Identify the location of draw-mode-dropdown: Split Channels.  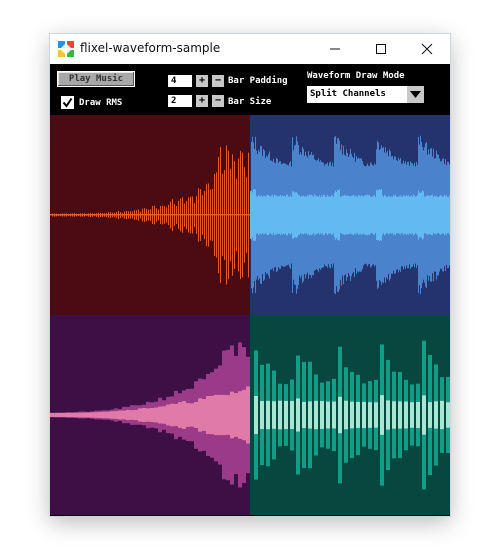
(365, 94).